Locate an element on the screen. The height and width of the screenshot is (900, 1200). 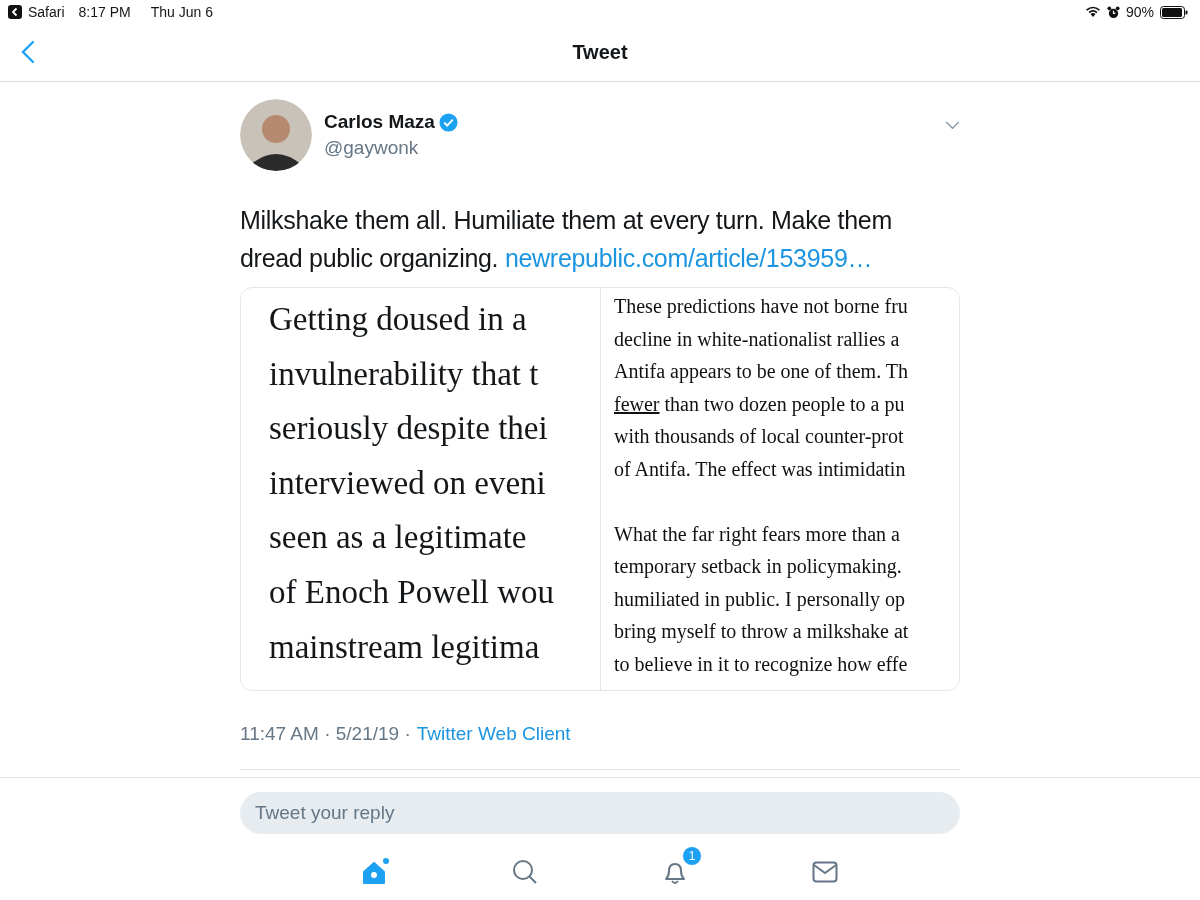
excerpt-link: fewer is located at coordinates (637, 403).